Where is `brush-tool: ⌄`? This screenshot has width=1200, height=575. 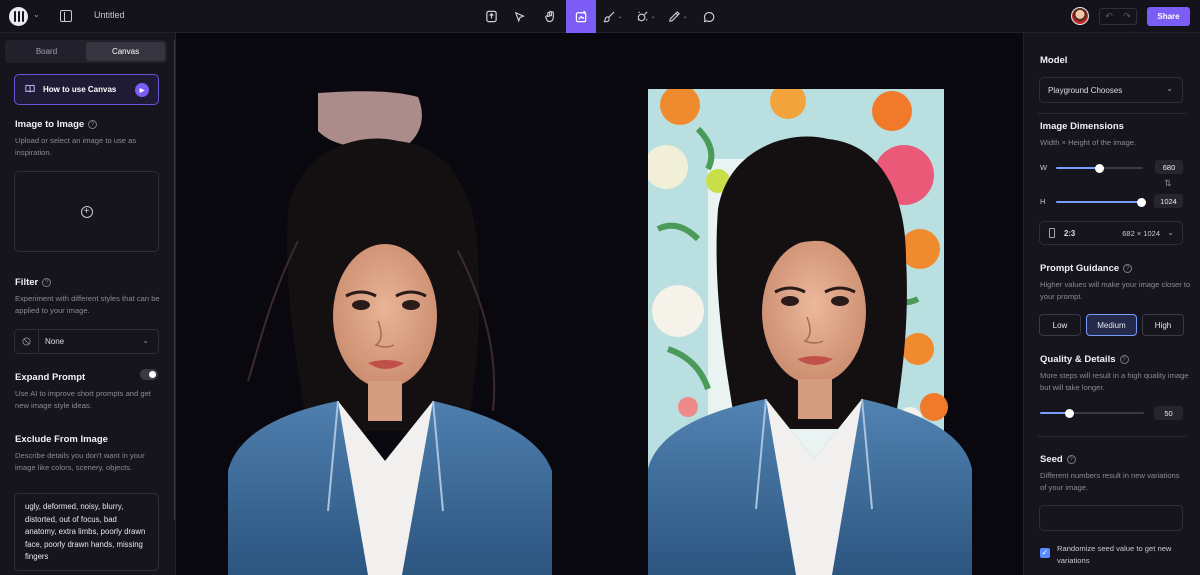
brush-tool: ⌄ is located at coordinates (613, 16).